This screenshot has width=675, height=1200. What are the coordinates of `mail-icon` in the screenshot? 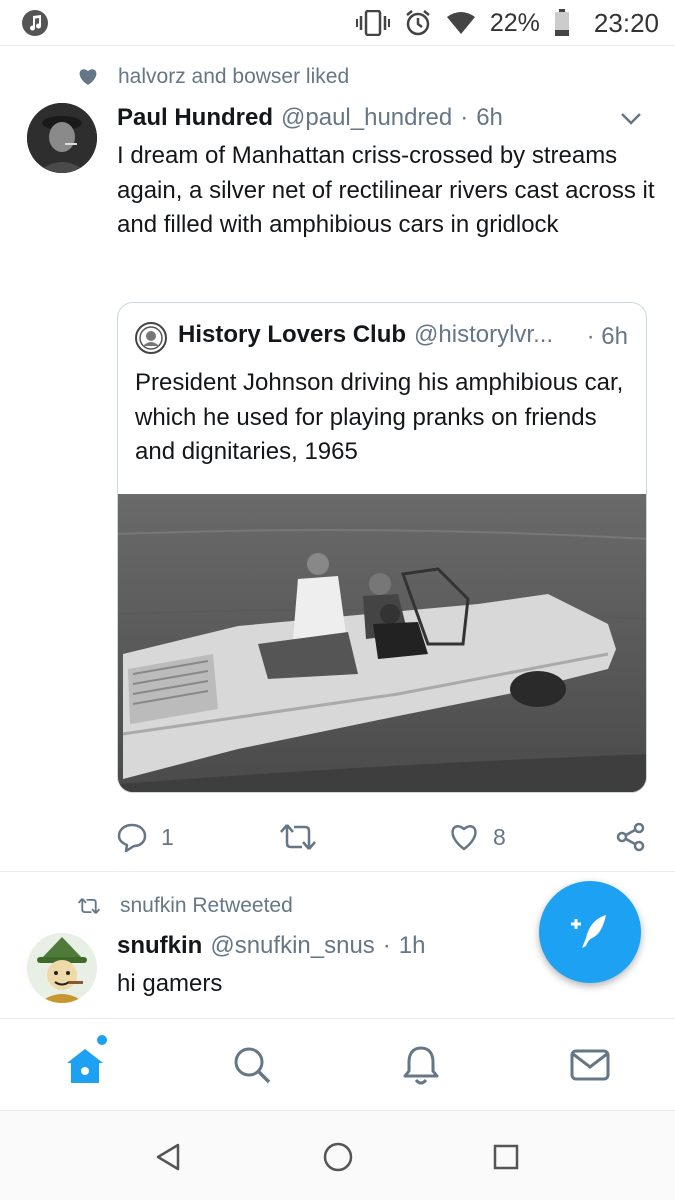 It's located at (590, 1065).